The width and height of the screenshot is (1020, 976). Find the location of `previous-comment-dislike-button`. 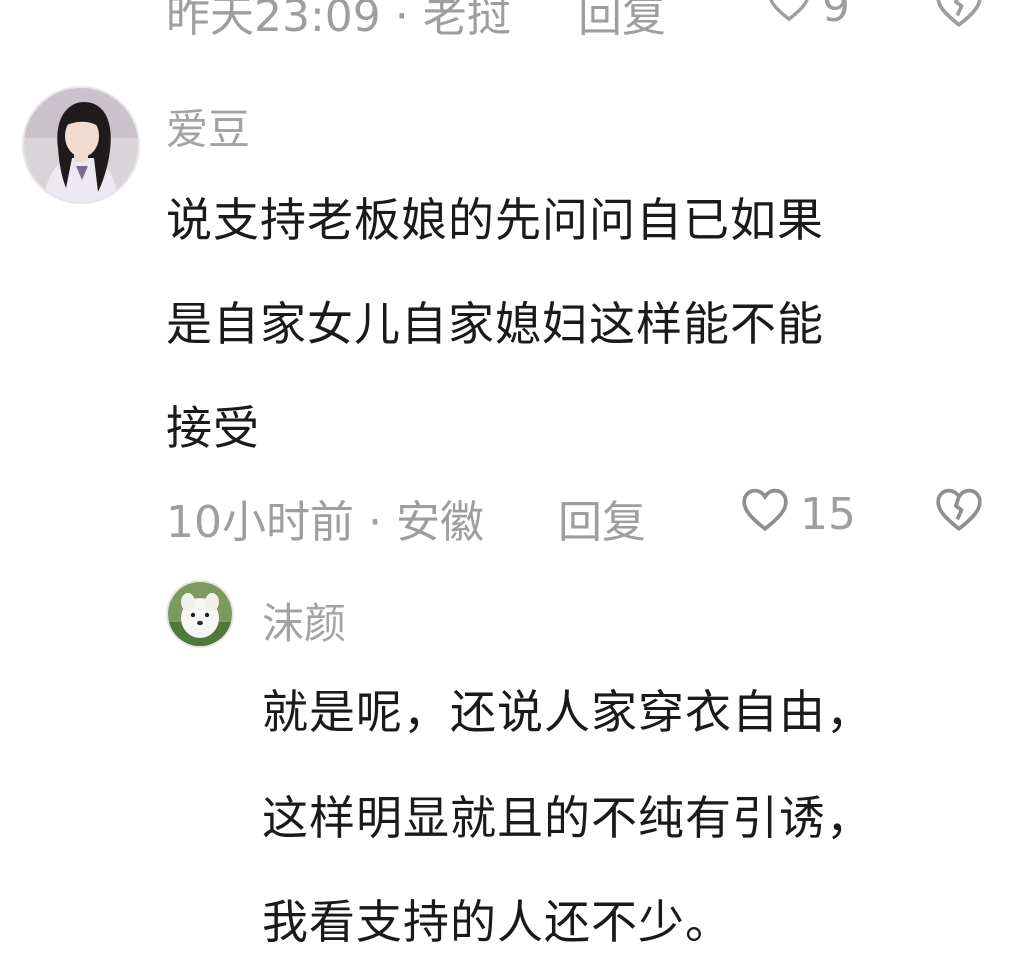

previous-comment-dislike-button is located at coordinates (959, 16).